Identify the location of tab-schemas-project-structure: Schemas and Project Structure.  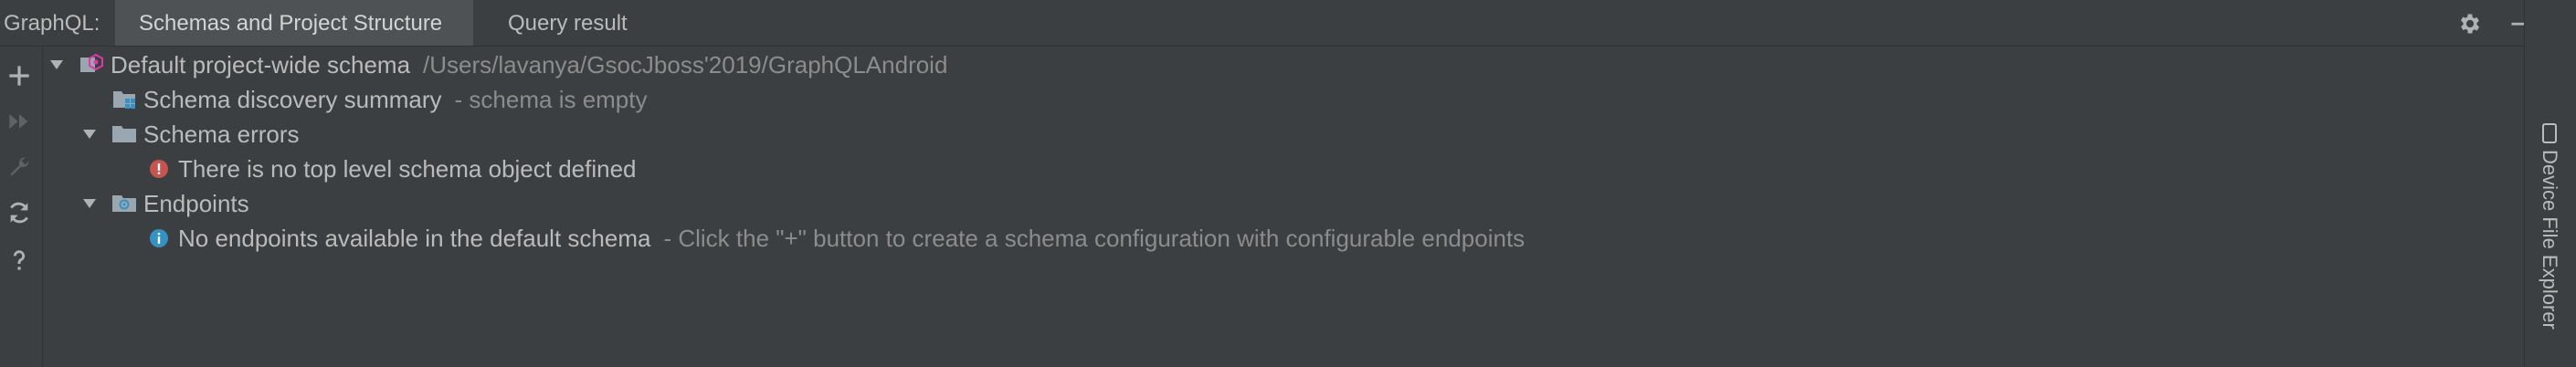
(294, 23).